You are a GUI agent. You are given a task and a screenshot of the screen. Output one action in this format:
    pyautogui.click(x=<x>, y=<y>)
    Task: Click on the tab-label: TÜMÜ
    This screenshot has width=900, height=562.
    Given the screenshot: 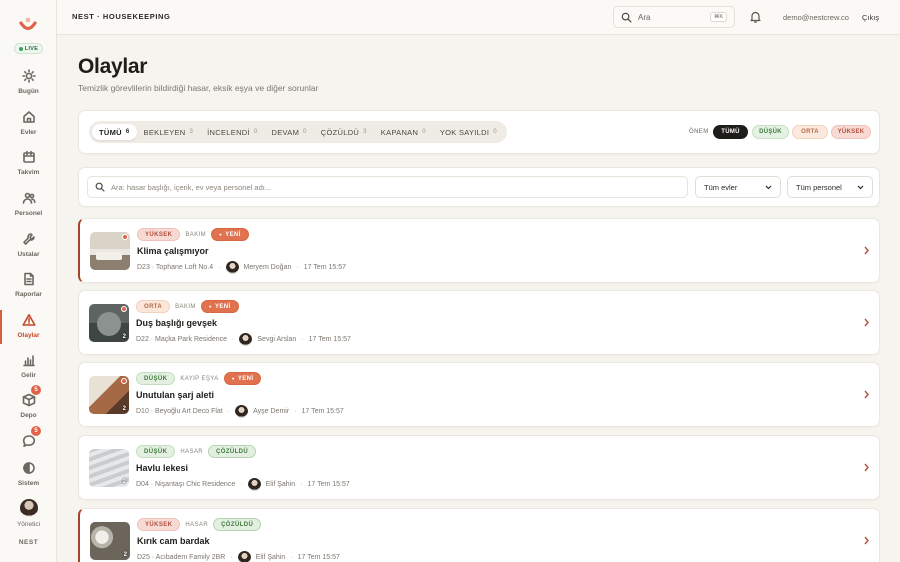 What is the action you would take?
    pyautogui.click(x=110, y=132)
    